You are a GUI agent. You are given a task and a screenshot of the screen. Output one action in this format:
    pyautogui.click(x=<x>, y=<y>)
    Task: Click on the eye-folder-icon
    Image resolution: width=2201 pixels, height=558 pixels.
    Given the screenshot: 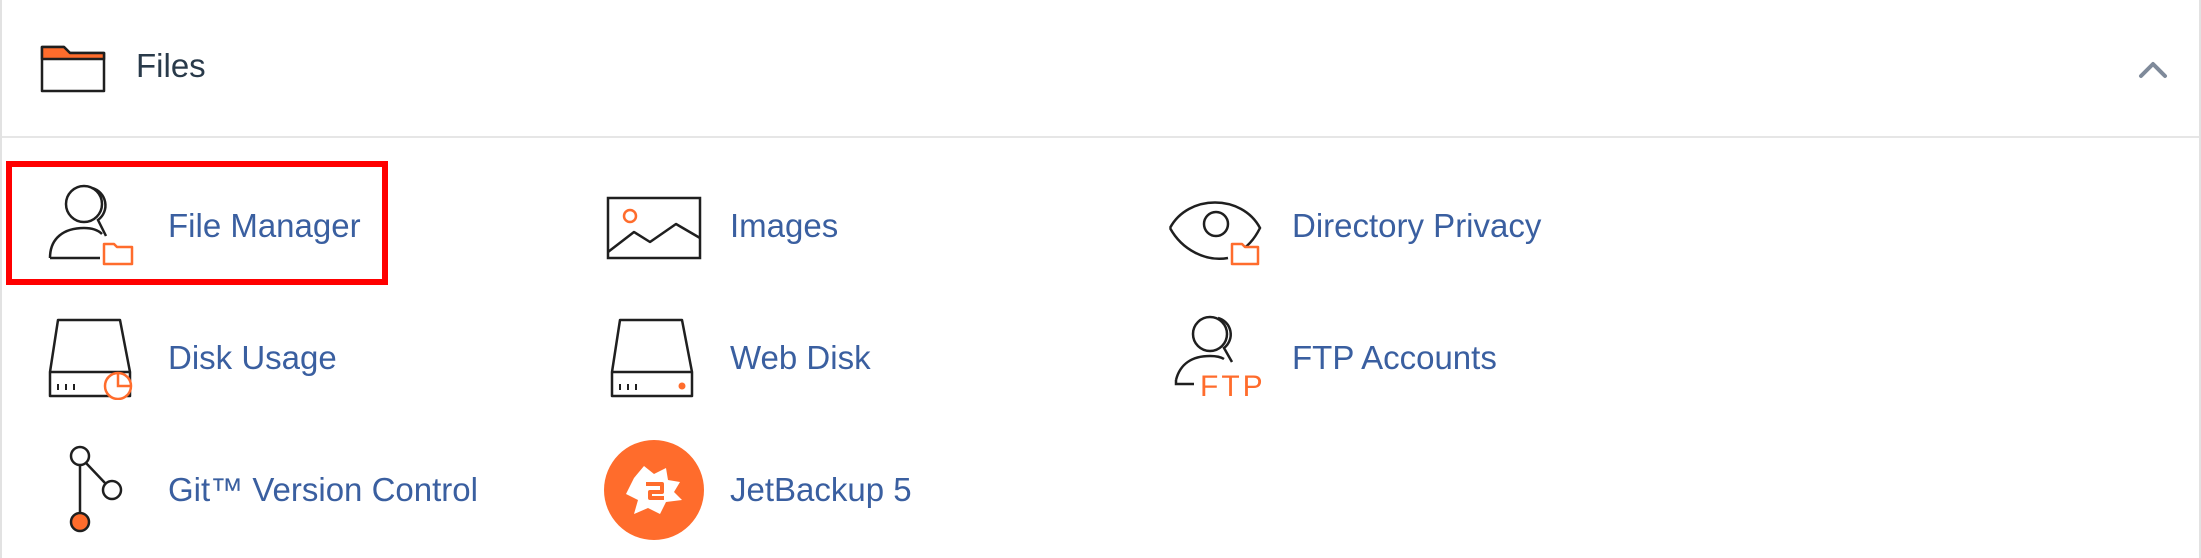 What is the action you would take?
    pyautogui.click(x=1215, y=233)
    